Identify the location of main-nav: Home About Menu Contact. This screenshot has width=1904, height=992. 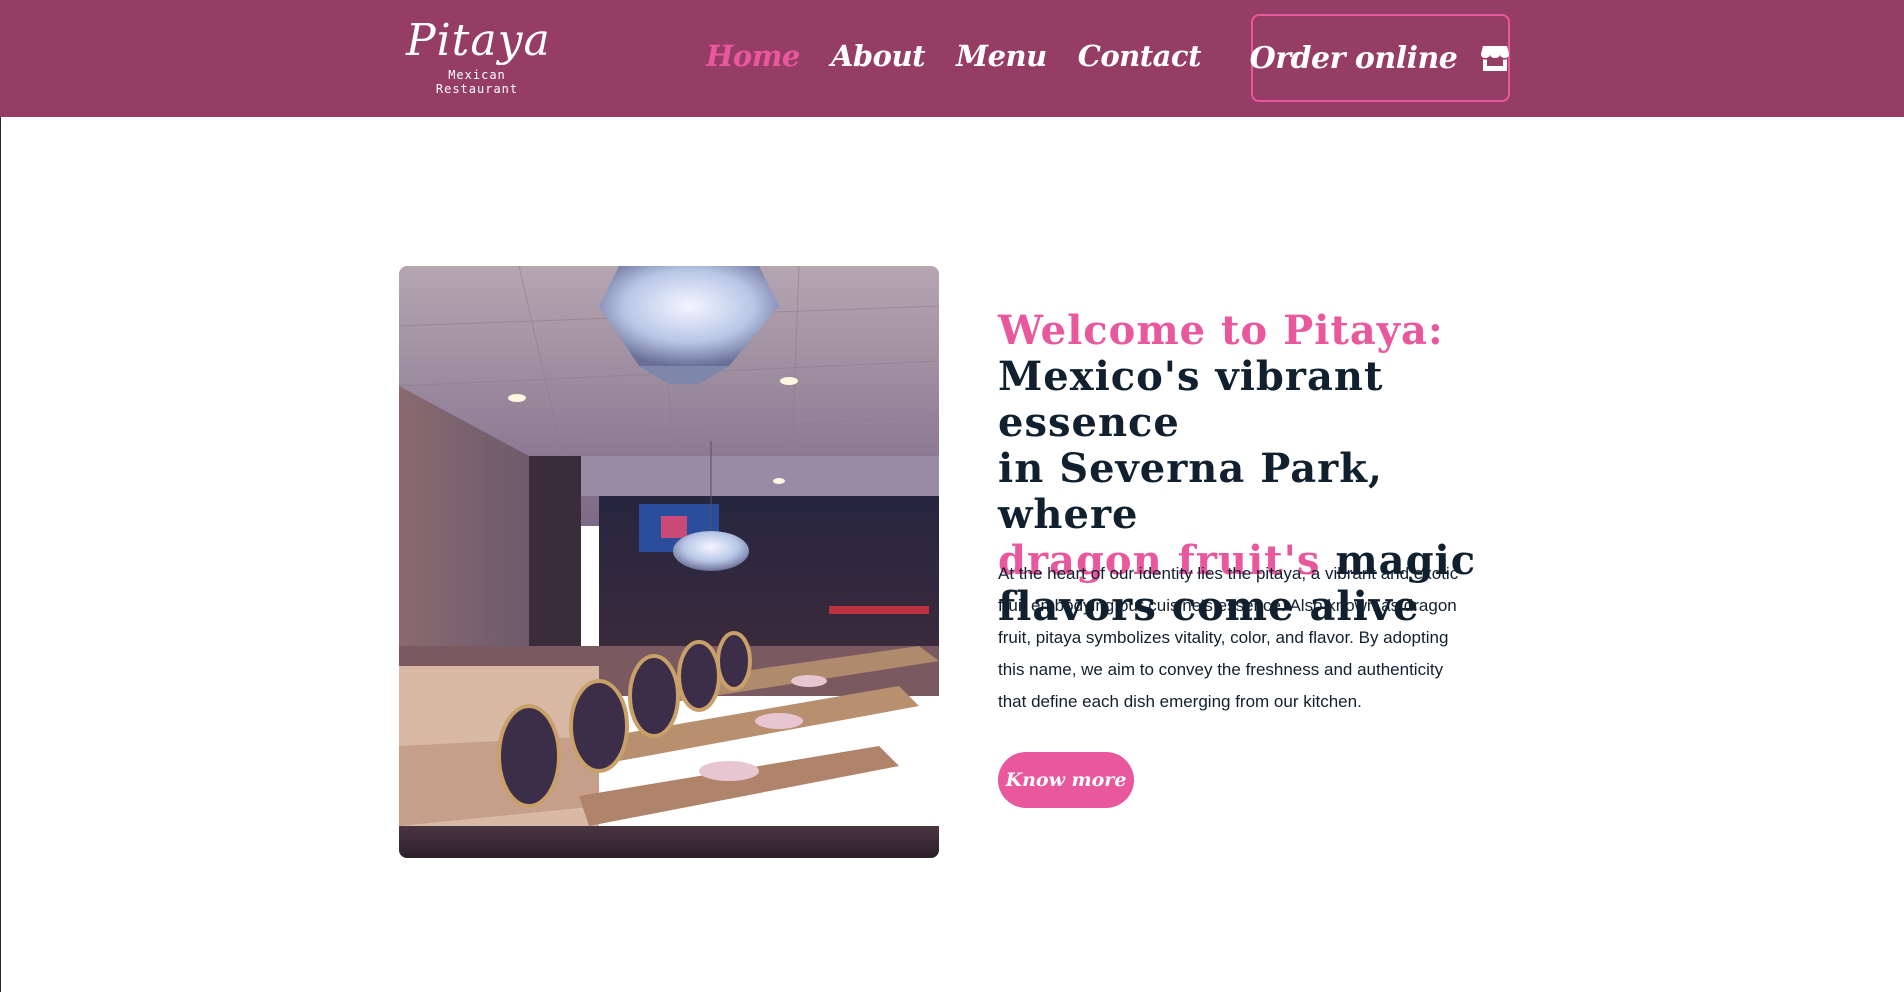
(969, 56).